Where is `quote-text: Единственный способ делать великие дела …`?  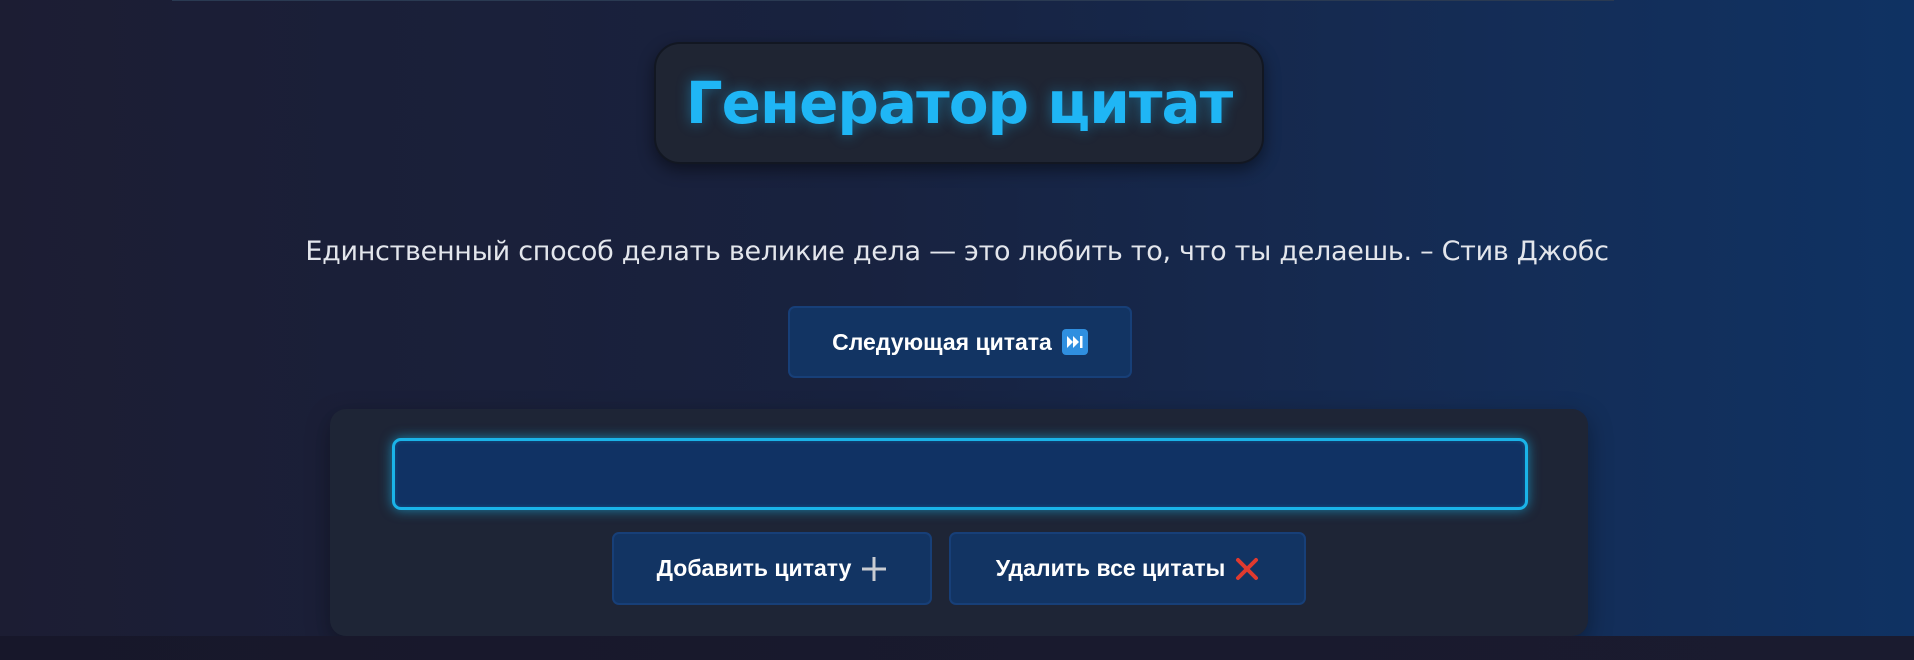 quote-text: Единственный способ делать великие дела … is located at coordinates (957, 251).